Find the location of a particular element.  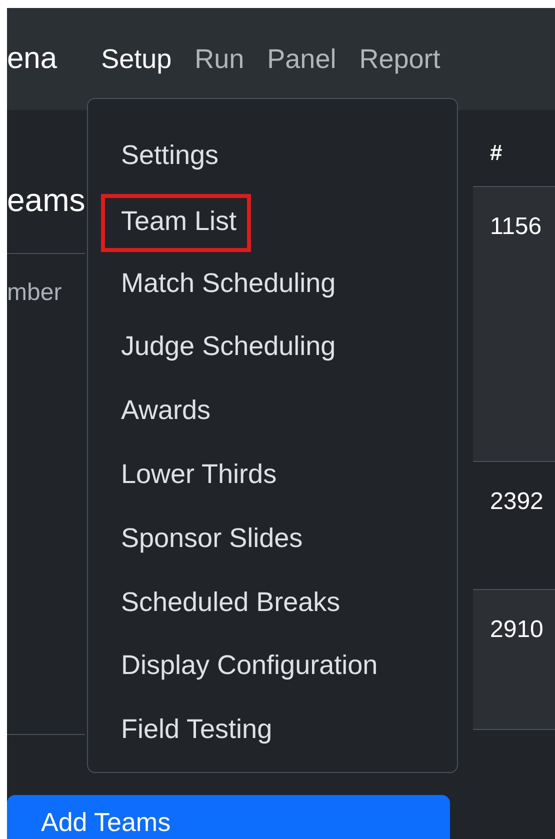

menu-item: Field Testing is located at coordinates (279, 740).